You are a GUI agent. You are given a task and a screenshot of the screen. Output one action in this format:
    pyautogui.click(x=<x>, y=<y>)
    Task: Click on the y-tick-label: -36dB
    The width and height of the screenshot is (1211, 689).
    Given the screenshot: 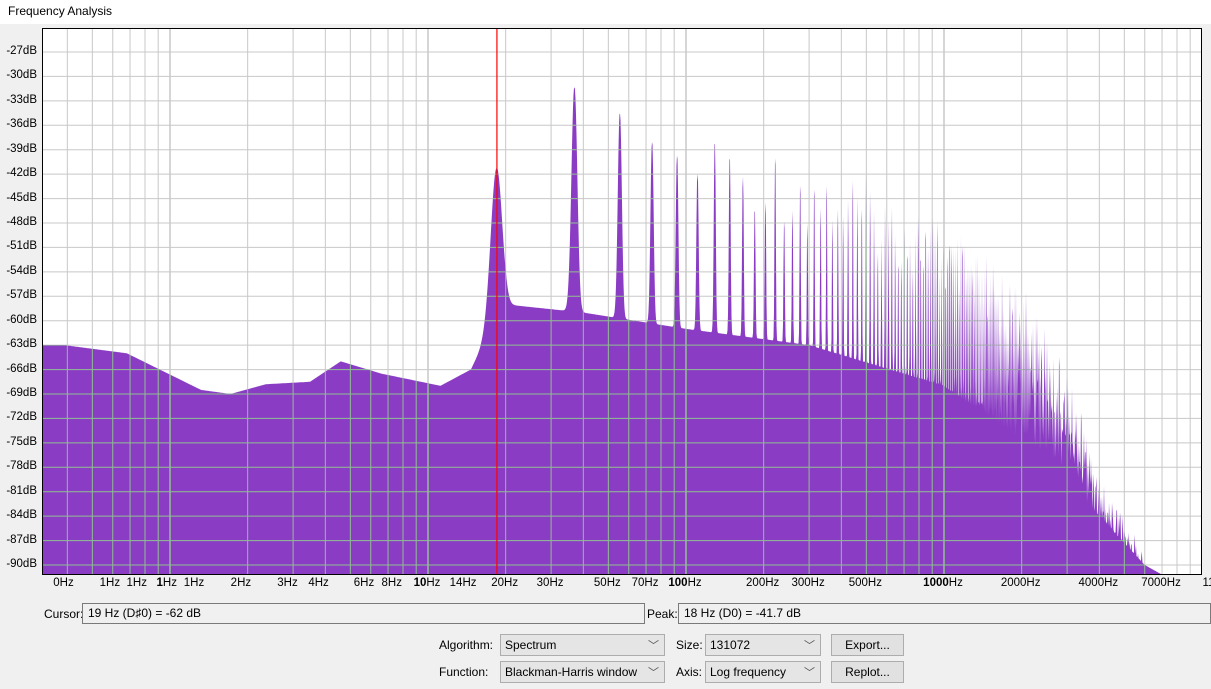 What is the action you would take?
    pyautogui.click(x=21, y=124)
    